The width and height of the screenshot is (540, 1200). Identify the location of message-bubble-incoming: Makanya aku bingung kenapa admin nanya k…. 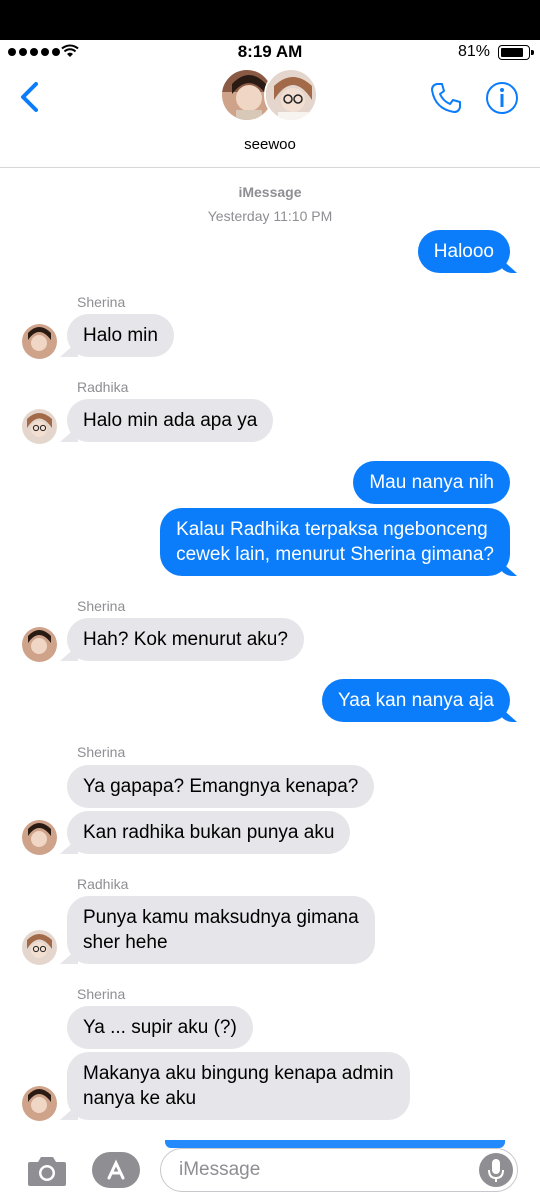
(238, 1086).